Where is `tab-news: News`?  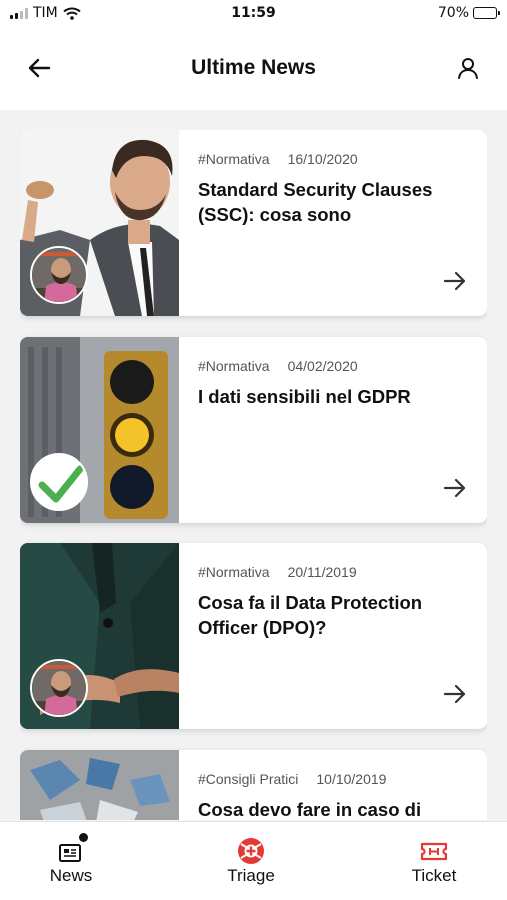
tab-news: News is located at coordinates (71, 861).